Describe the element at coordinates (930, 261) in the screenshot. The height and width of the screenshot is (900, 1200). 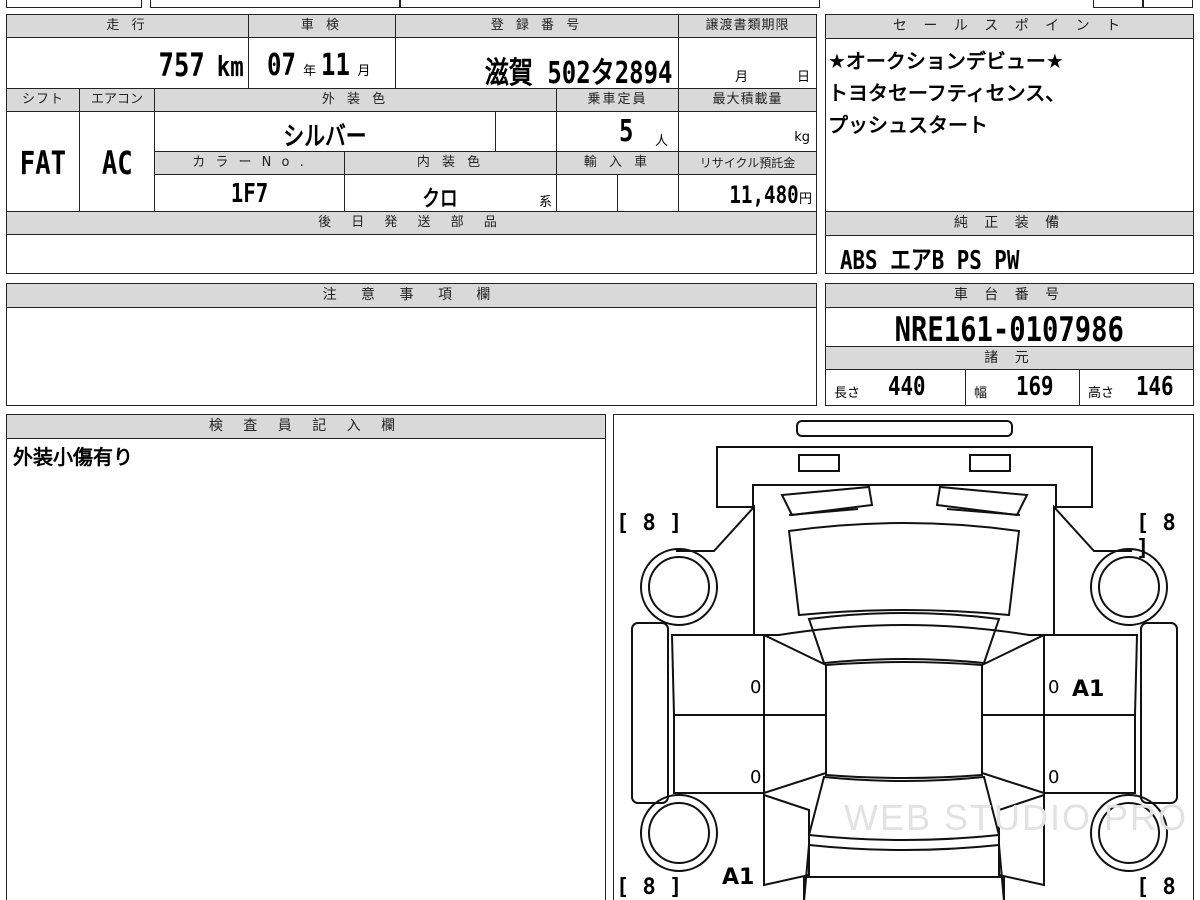
I see `equipment-value: ABS エアB PS PW` at that location.